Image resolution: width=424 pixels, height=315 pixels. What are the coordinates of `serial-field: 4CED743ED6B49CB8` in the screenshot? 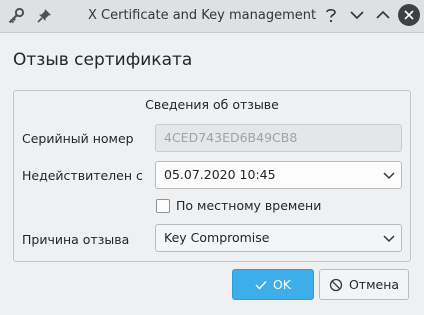 It's located at (278, 138).